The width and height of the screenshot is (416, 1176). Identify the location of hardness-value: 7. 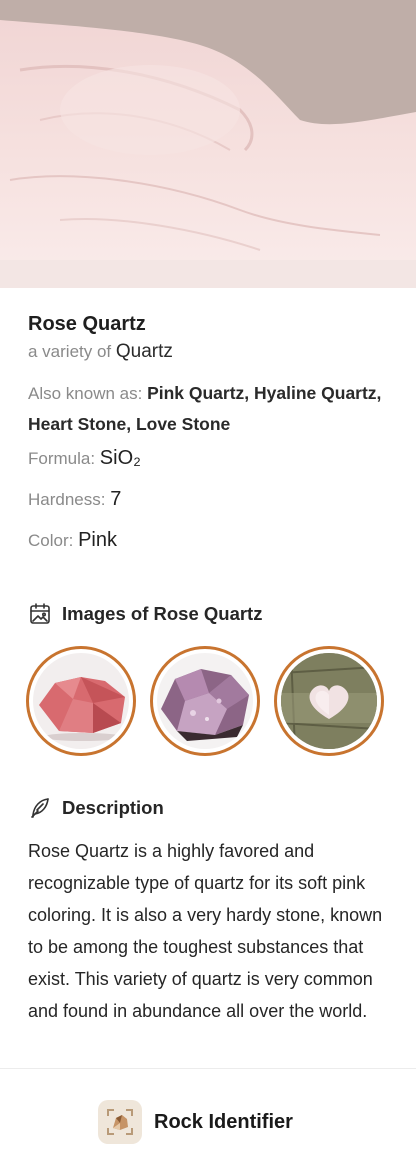
(116, 499).